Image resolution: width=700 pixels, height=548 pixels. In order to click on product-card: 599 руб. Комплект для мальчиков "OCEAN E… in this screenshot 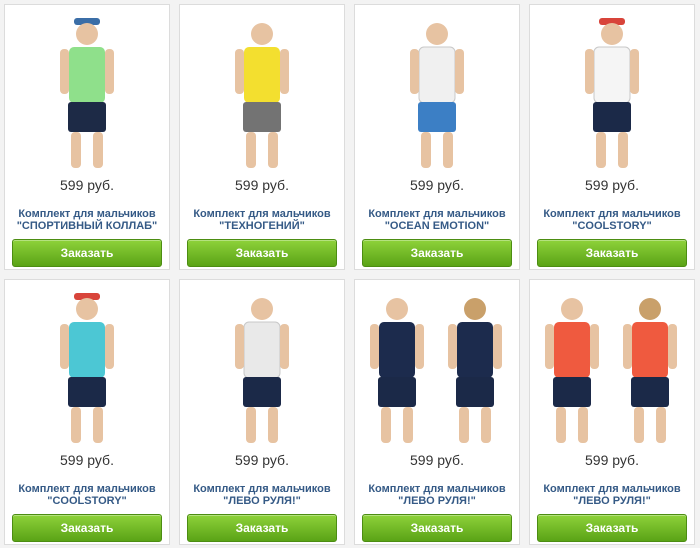, I will do `click(437, 137)`.